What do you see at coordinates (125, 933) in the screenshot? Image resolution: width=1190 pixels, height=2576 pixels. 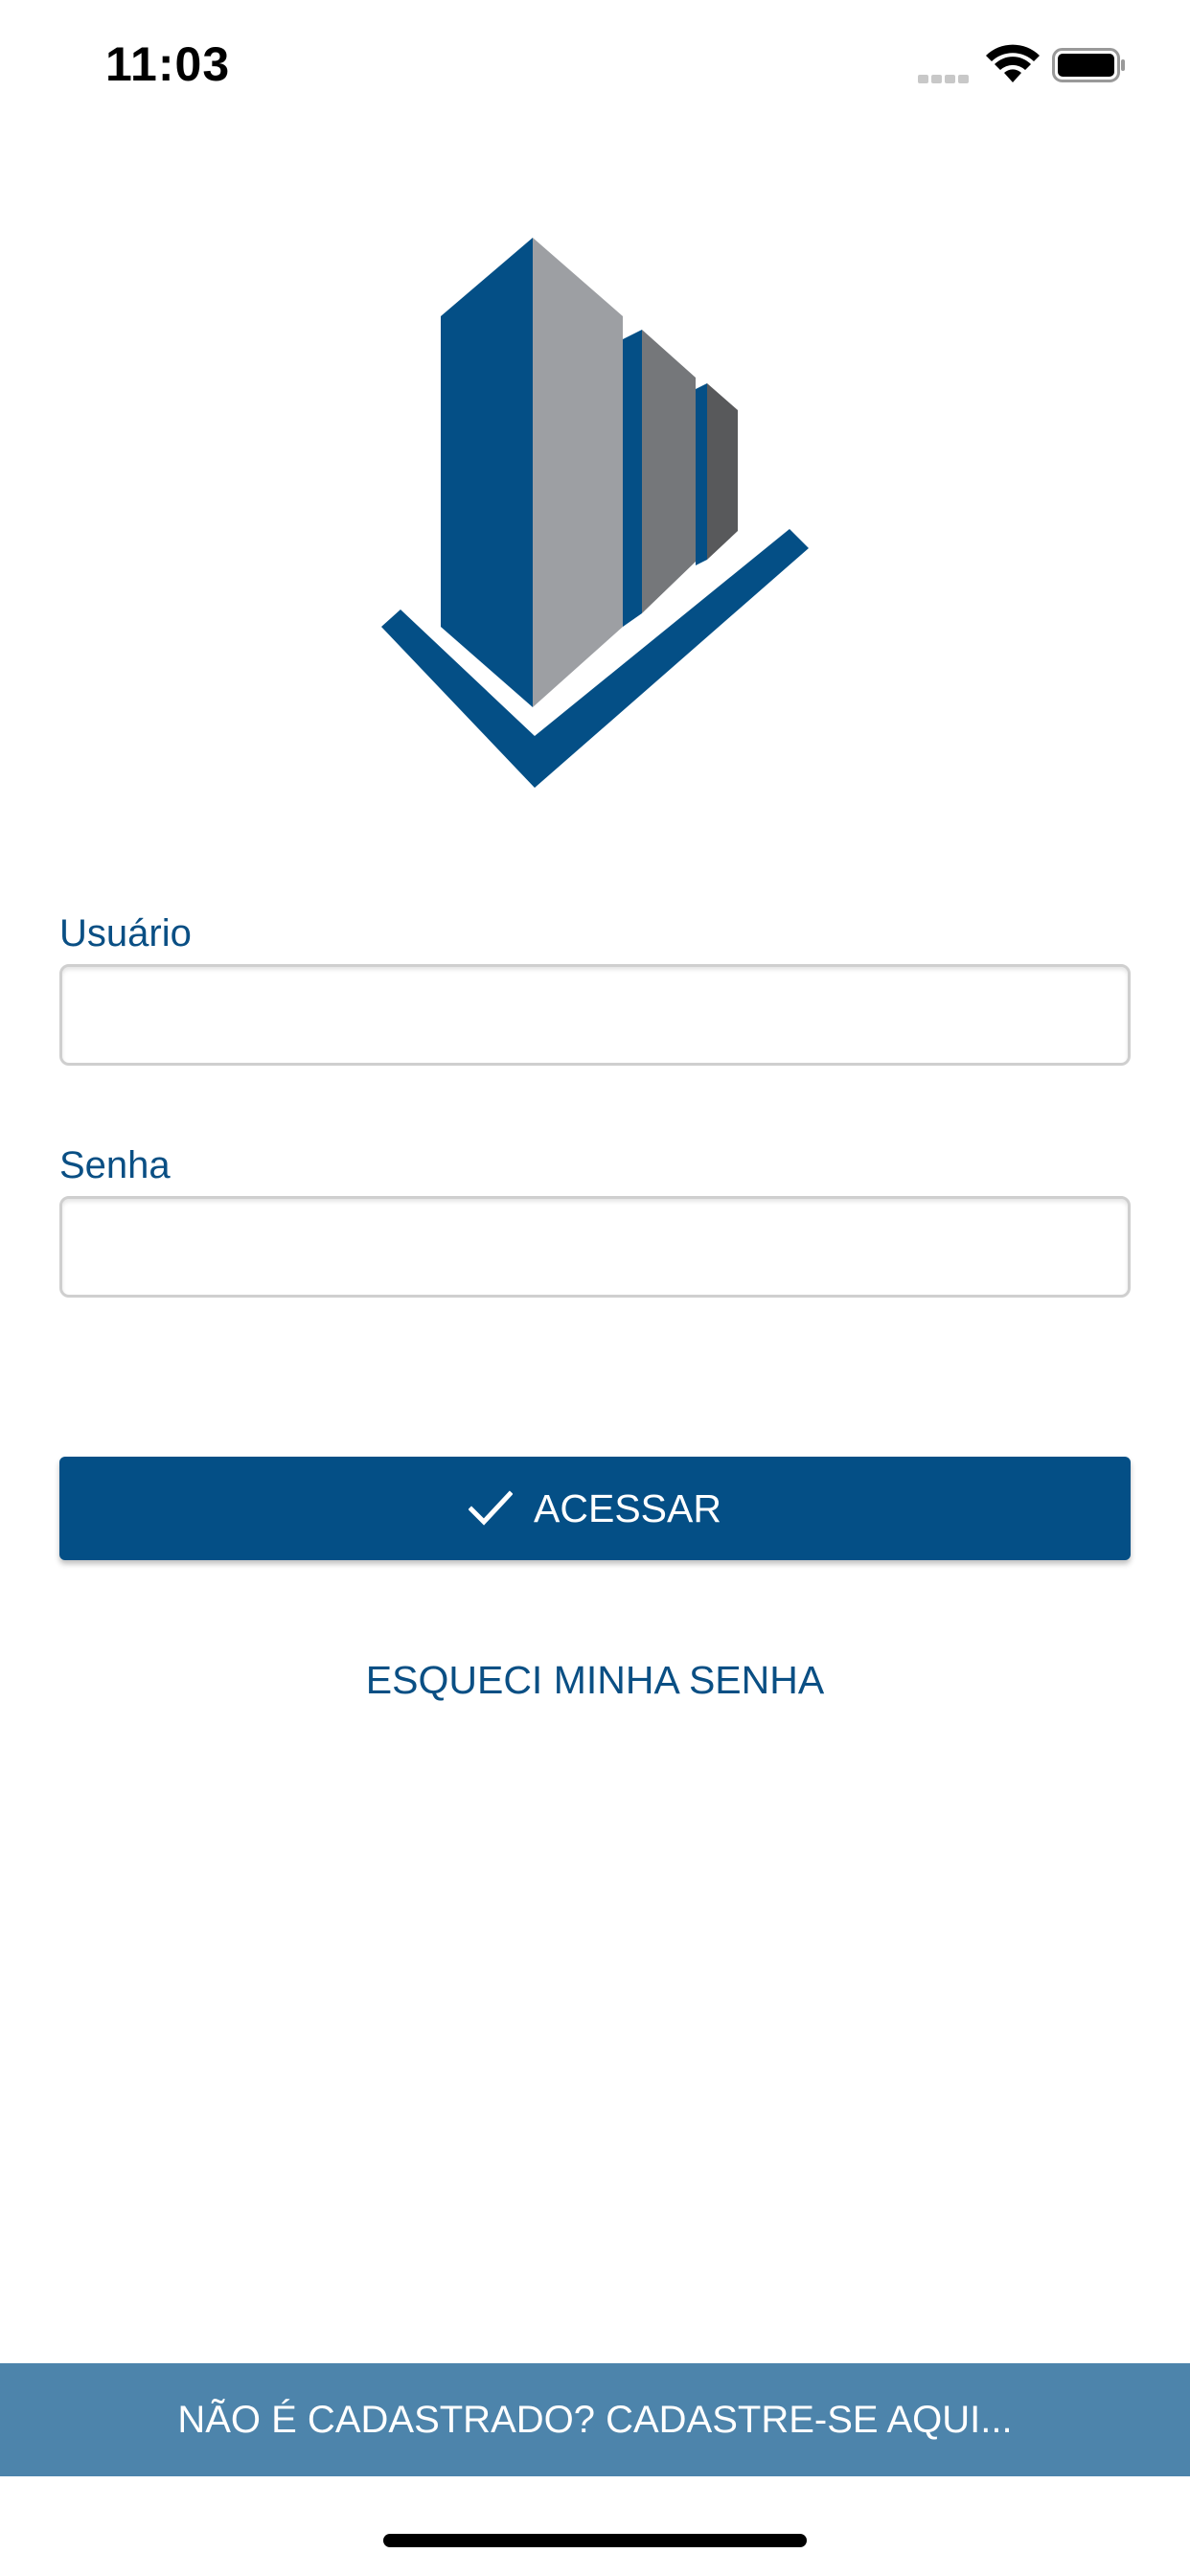 I see `username-label: Usuário` at bounding box center [125, 933].